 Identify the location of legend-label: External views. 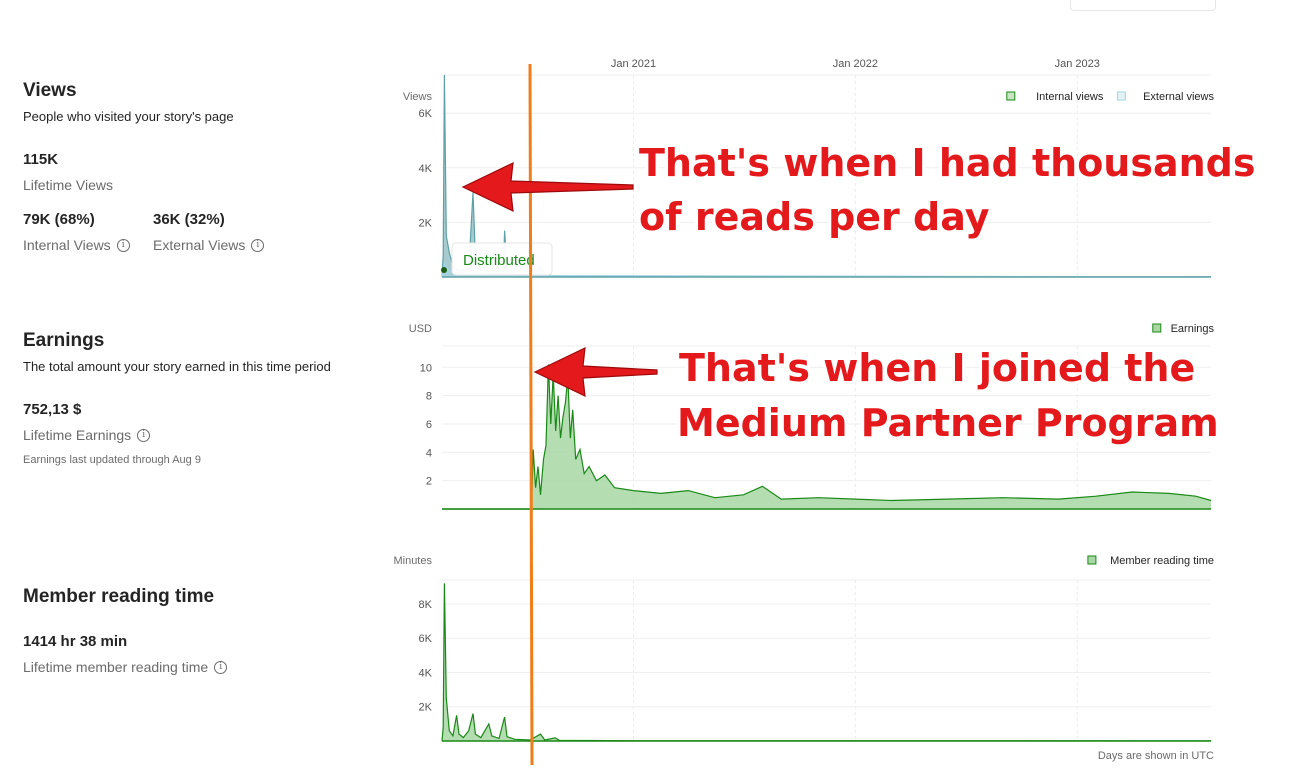
(1178, 97).